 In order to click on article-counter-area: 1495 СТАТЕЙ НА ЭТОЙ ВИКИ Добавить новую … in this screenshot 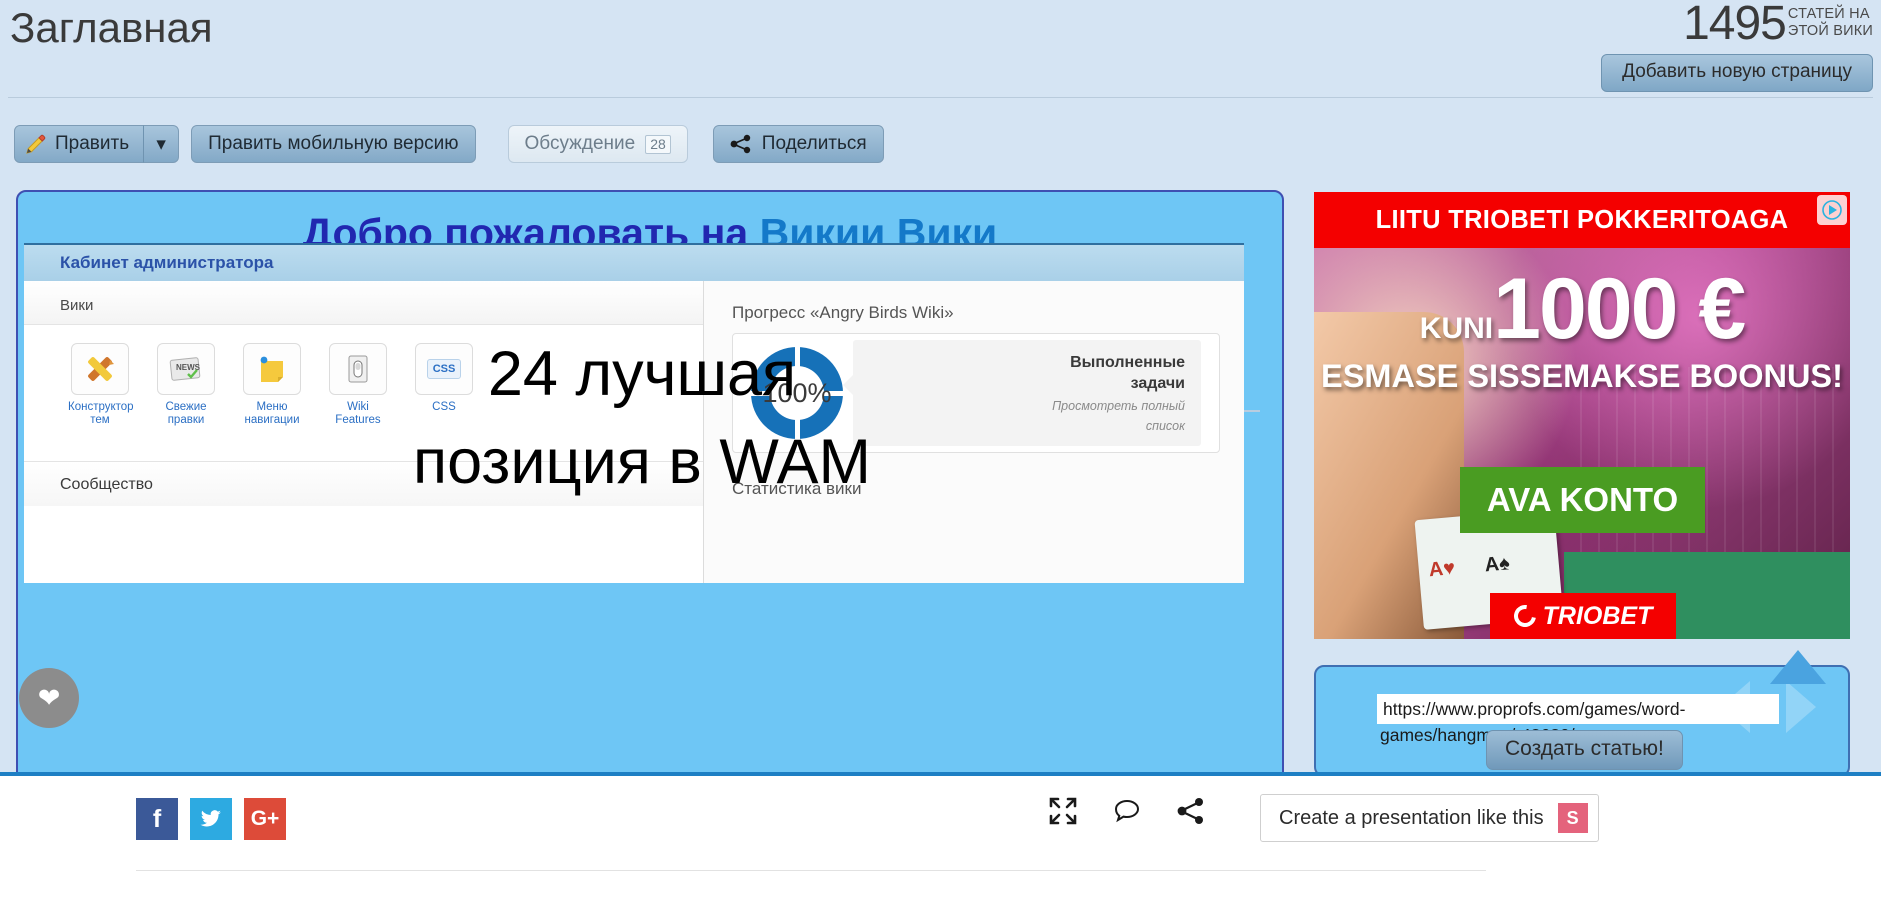, I will do `click(1737, 46)`.